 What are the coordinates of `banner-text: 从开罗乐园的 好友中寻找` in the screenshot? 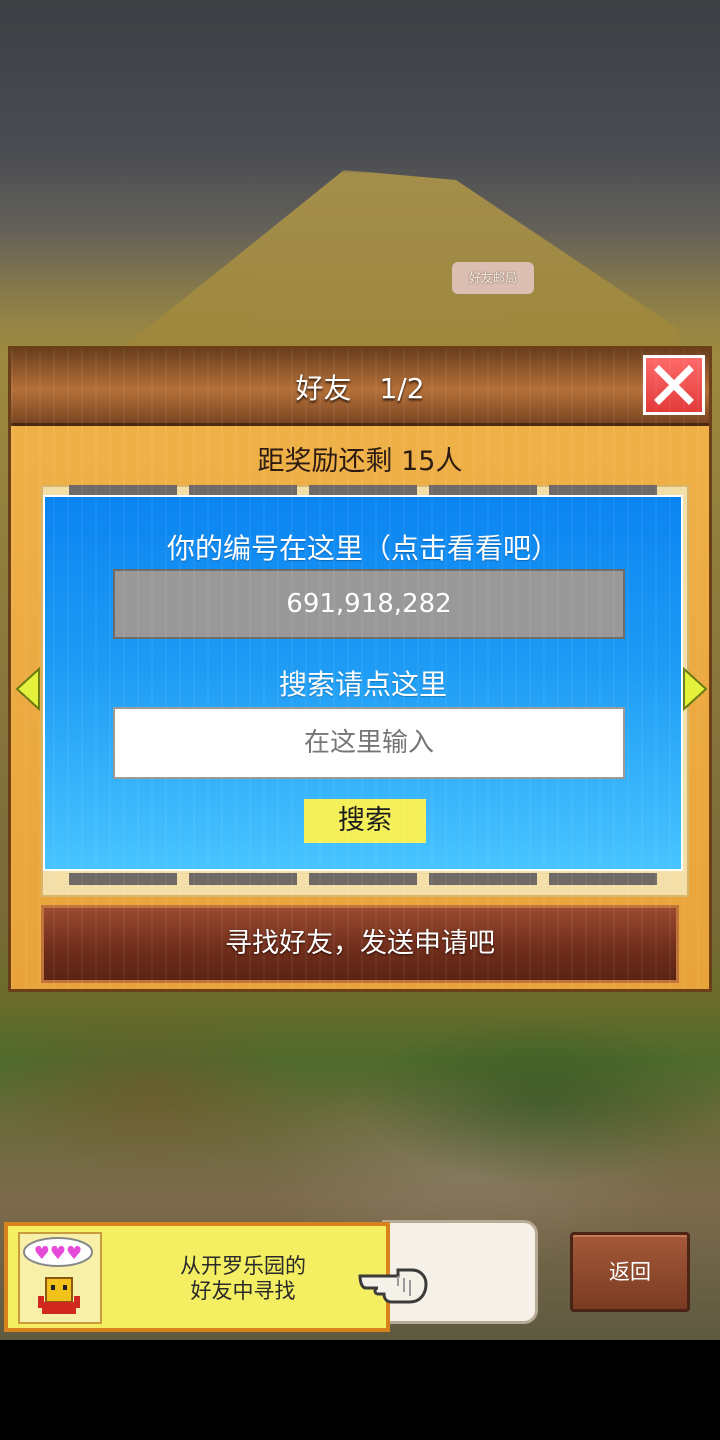 It's located at (243, 1279).